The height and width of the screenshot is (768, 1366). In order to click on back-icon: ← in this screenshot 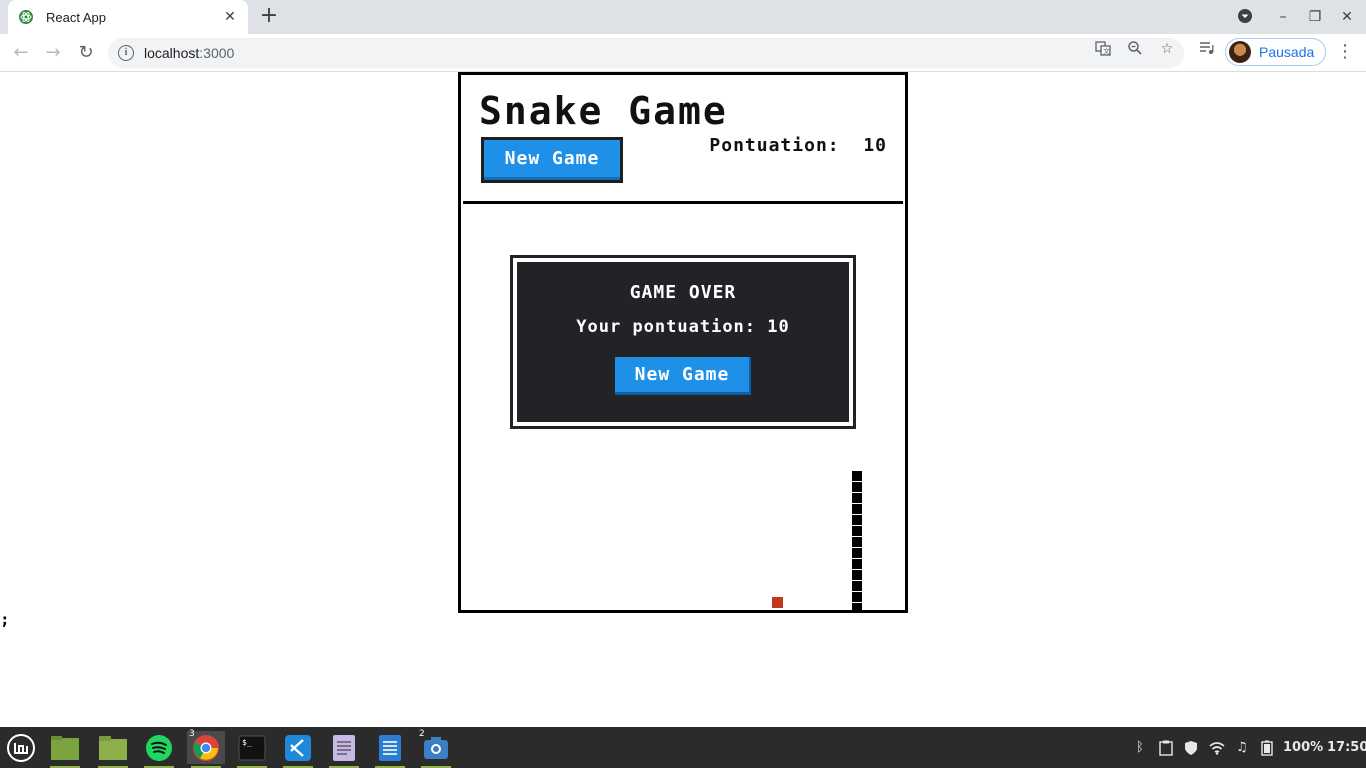, I will do `click(21, 53)`.